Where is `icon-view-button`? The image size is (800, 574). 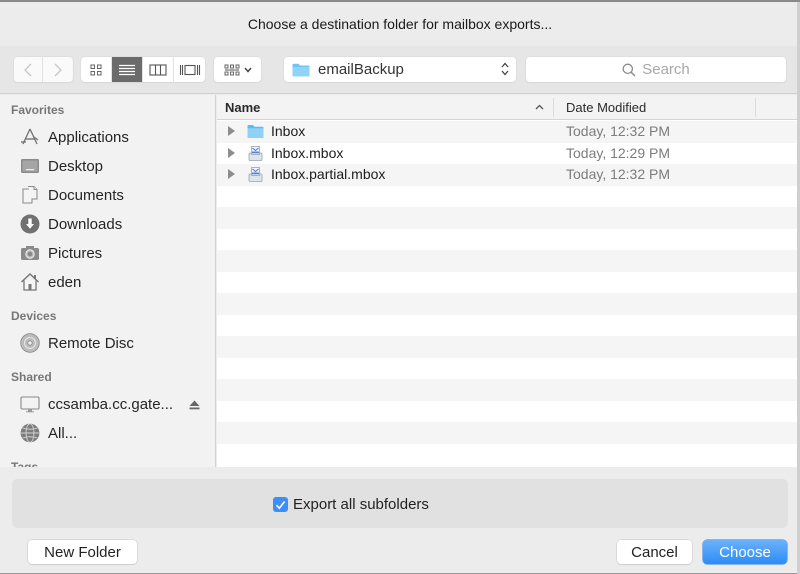 icon-view-button is located at coordinates (96, 69).